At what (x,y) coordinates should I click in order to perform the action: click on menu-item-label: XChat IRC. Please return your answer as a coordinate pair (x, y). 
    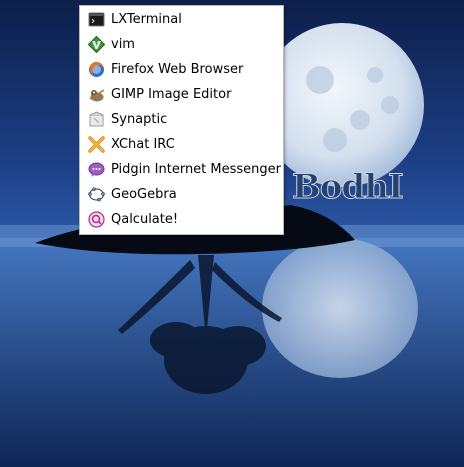
    Looking at the image, I should click on (143, 144).